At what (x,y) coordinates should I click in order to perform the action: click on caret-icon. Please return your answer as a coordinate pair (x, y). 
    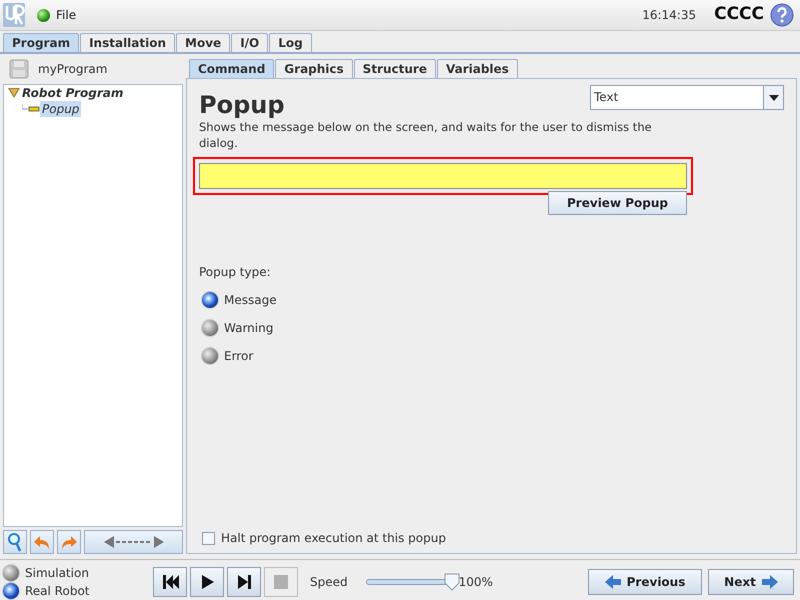
    Looking at the image, I should click on (773, 97).